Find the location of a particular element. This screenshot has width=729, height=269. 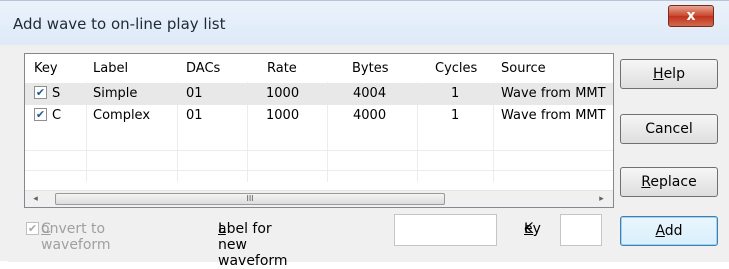

row-label: Simple is located at coordinates (115, 93).